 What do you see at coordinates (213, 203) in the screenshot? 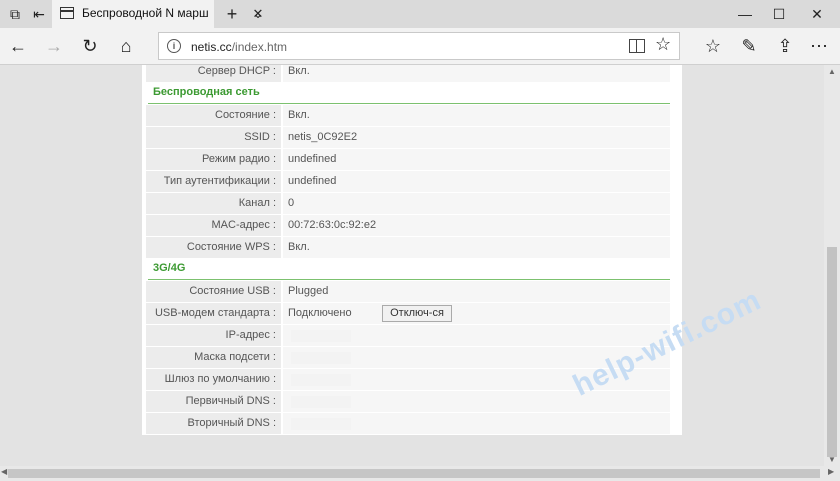
I see `row-label: Канал :` at bounding box center [213, 203].